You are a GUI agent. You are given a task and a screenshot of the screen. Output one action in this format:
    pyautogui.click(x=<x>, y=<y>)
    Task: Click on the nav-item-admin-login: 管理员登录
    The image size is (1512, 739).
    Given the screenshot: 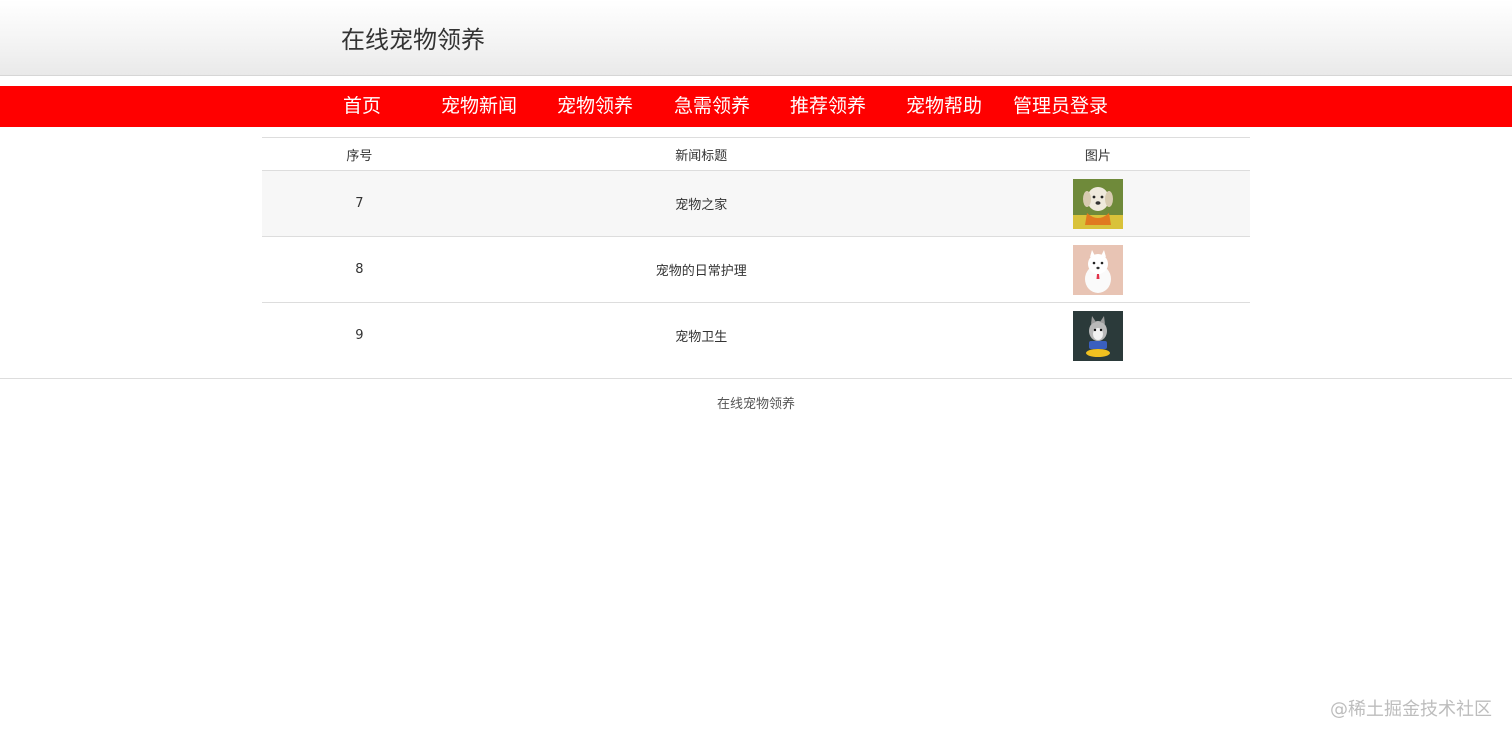 What is the action you would take?
    pyautogui.click(x=1060, y=106)
    